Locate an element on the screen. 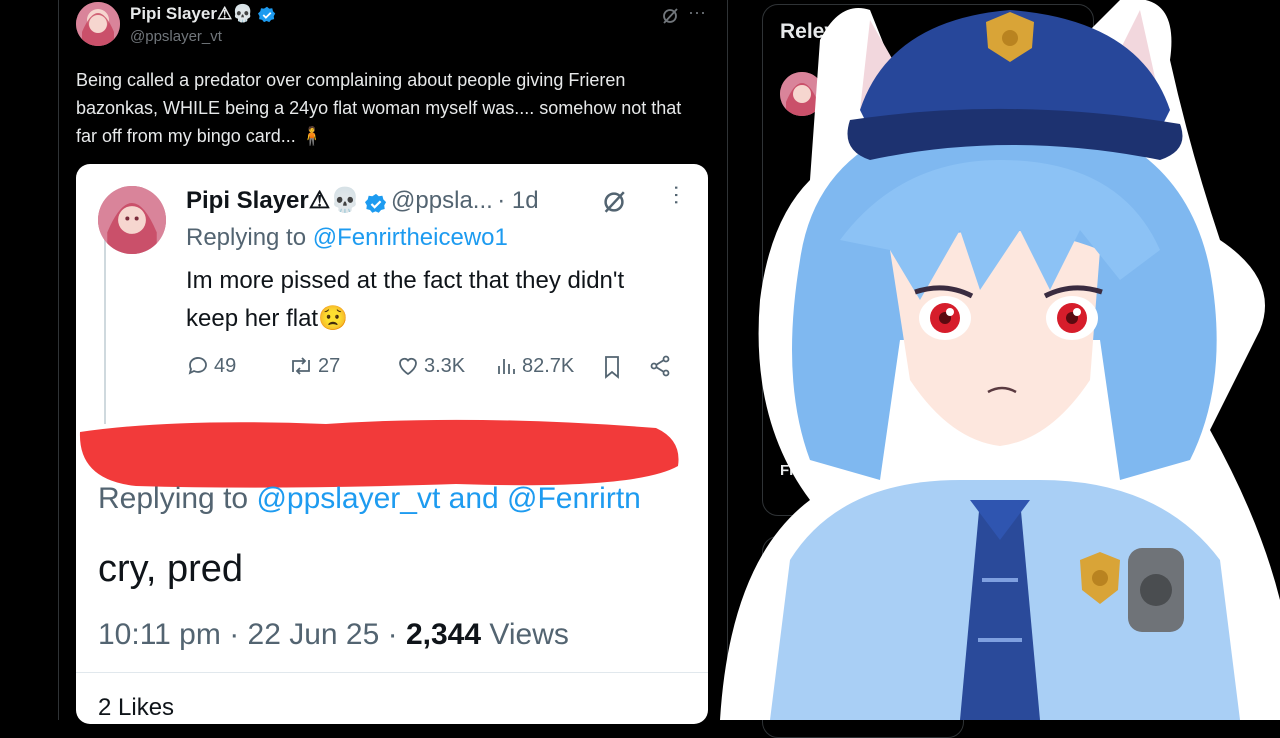 This screenshot has height=738, width=1280. views-count: 82.7K is located at coordinates (548, 365).